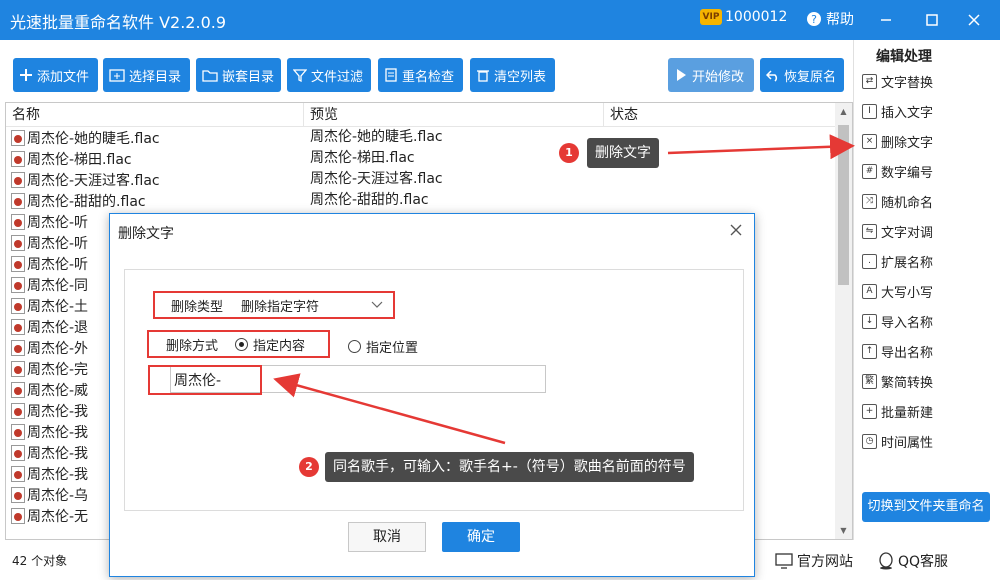 Image resolution: width=1000 pixels, height=580 pixels. I want to click on app-title: 光速批量重命名软件 V2.2.0.9, so click(118, 22).